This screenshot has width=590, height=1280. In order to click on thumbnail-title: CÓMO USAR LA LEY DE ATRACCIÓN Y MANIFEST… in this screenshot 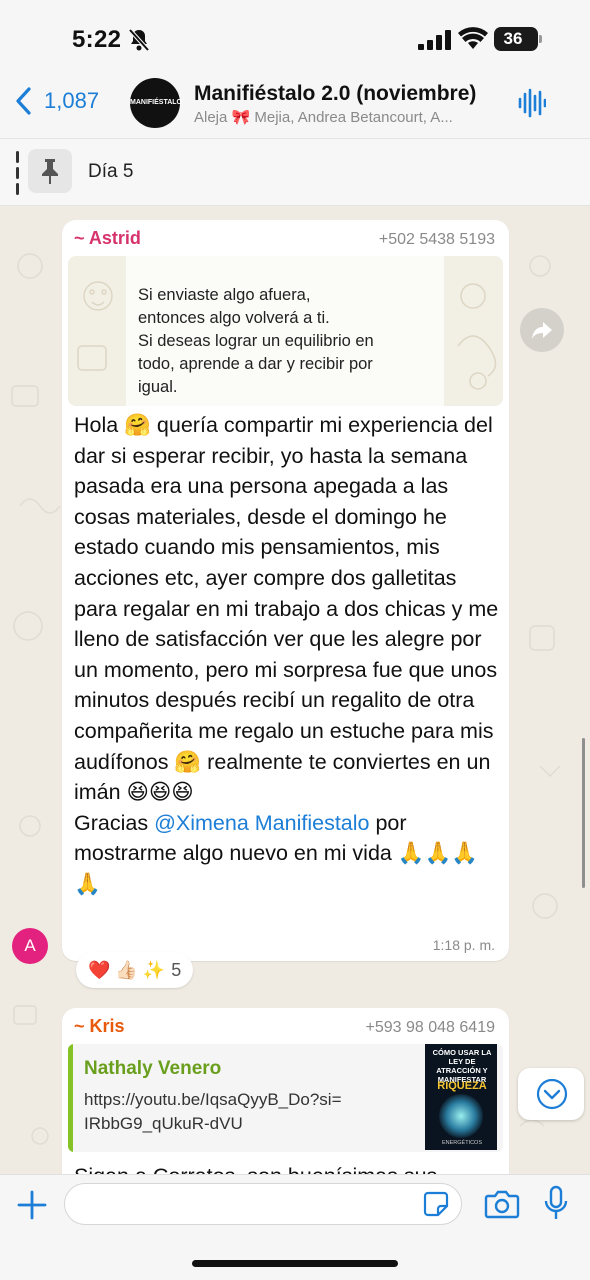, I will do `click(462, 1066)`.